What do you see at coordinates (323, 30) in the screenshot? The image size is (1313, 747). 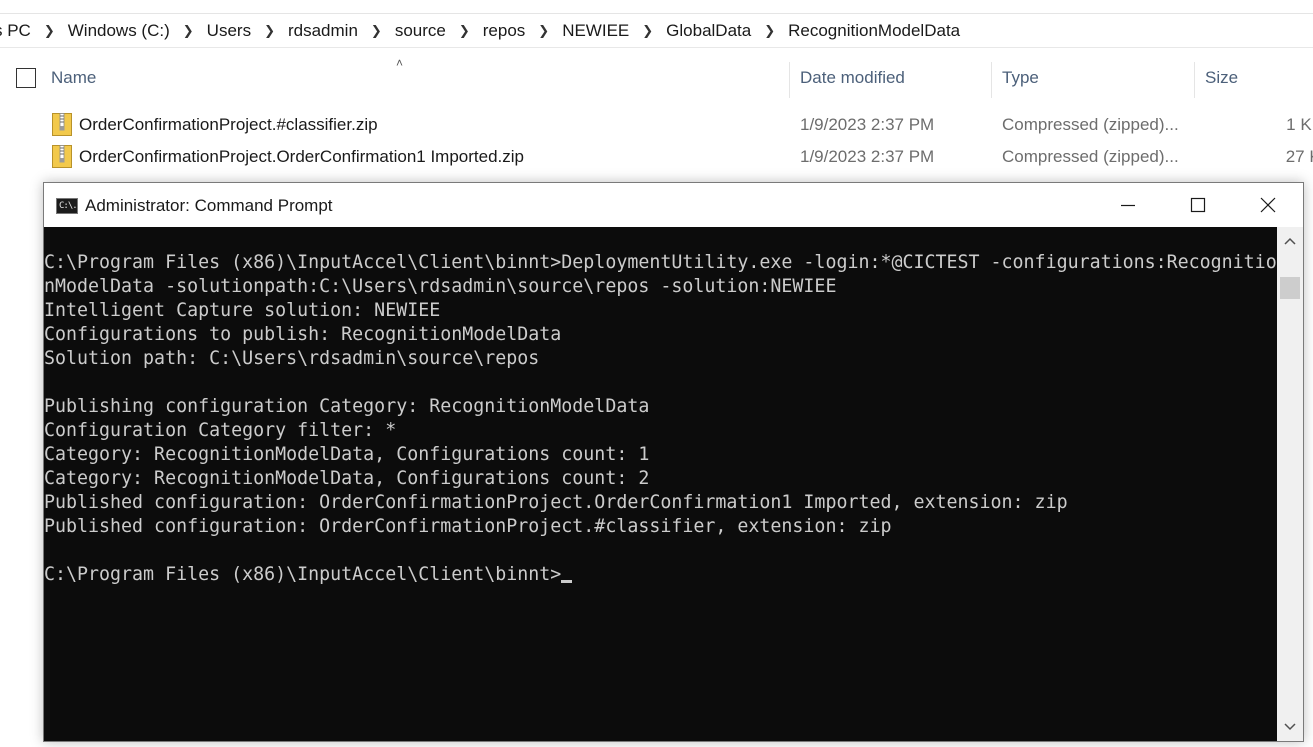 I see `breadcrumb-rdsadmin: rdsadmin` at bounding box center [323, 30].